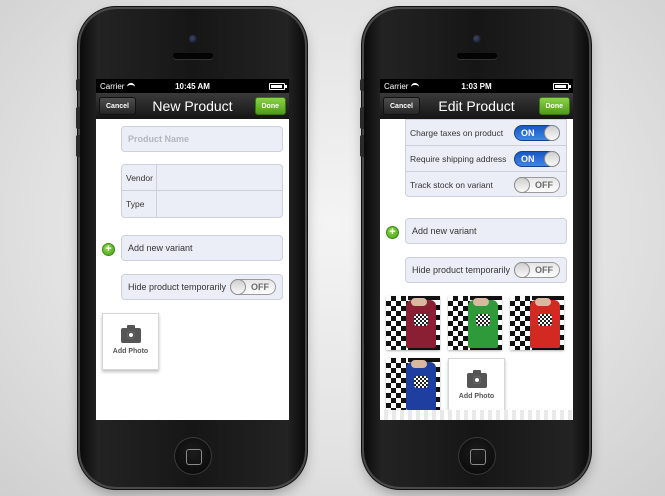 The height and width of the screenshot is (496, 665). What do you see at coordinates (139, 177) in the screenshot?
I see `vendor-label: Vendor` at bounding box center [139, 177].